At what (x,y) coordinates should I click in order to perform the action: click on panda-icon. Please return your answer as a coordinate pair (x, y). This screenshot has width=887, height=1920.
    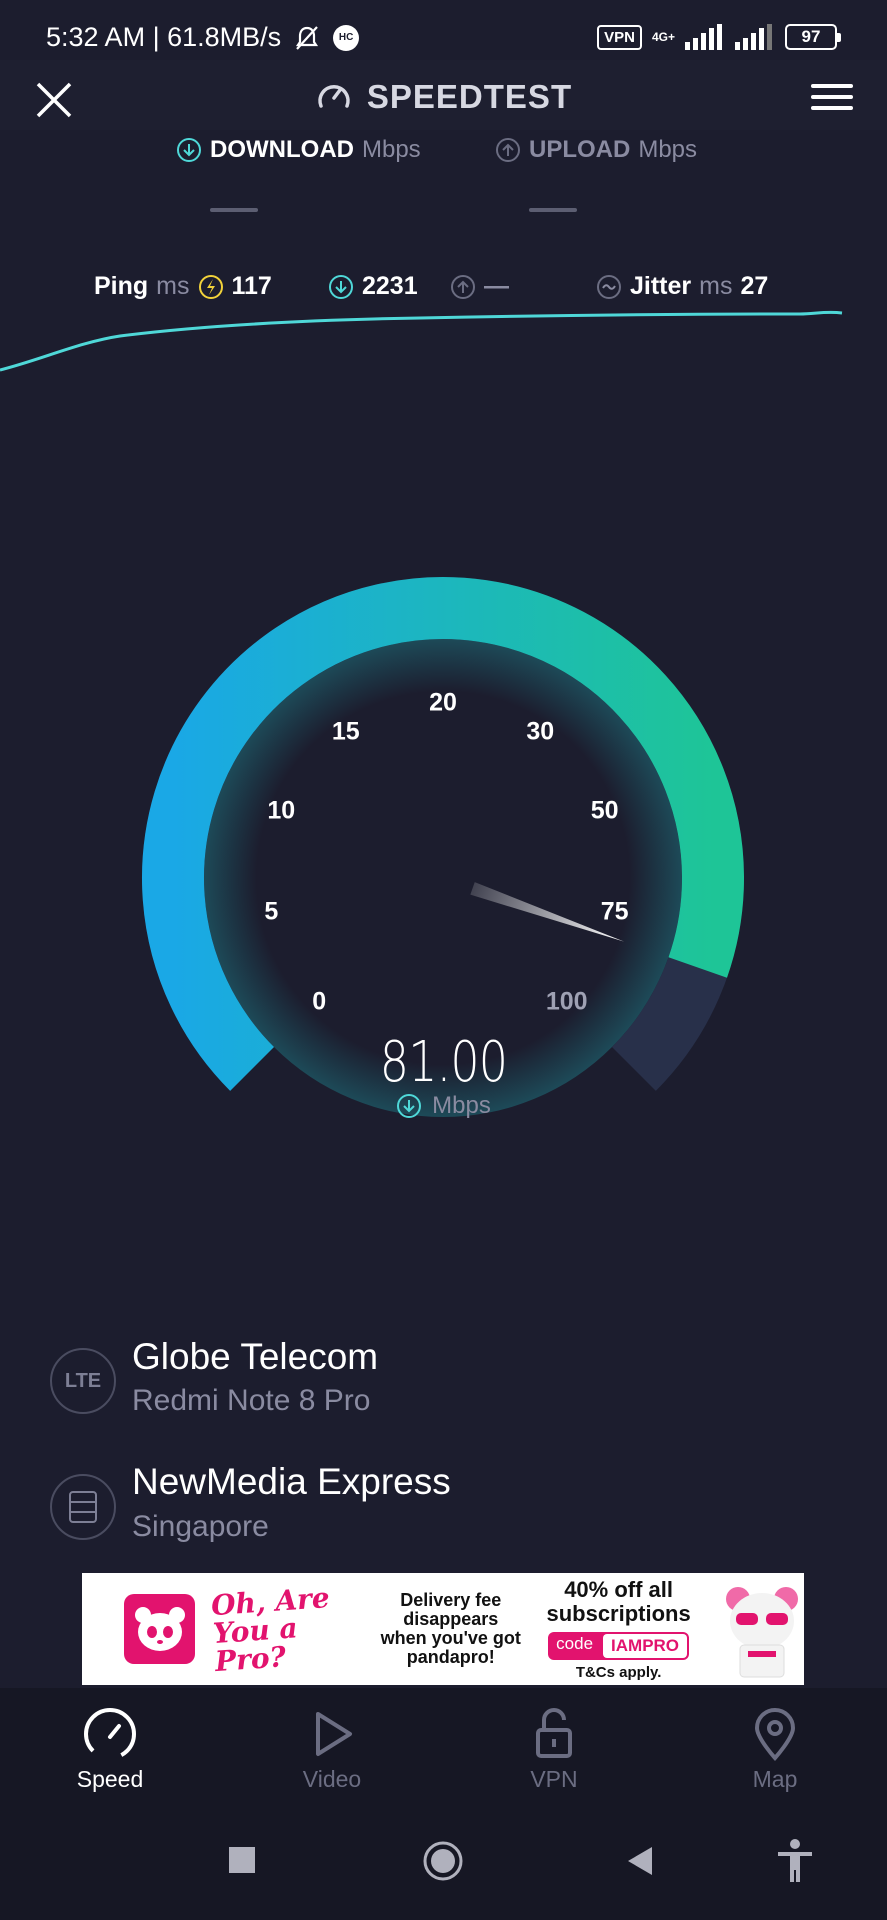
    Looking at the image, I should click on (159, 1629).